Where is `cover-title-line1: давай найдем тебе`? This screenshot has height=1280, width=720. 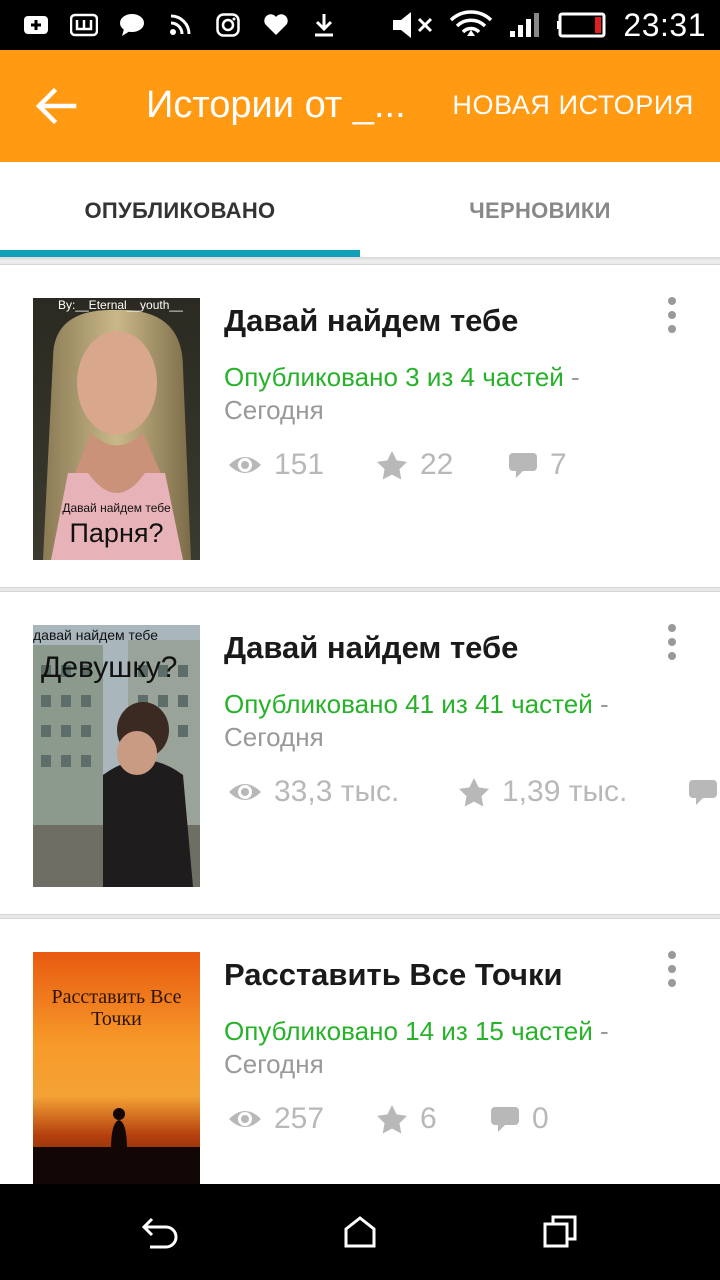
cover-title-line1: давай найдем тебе is located at coordinates (96, 635).